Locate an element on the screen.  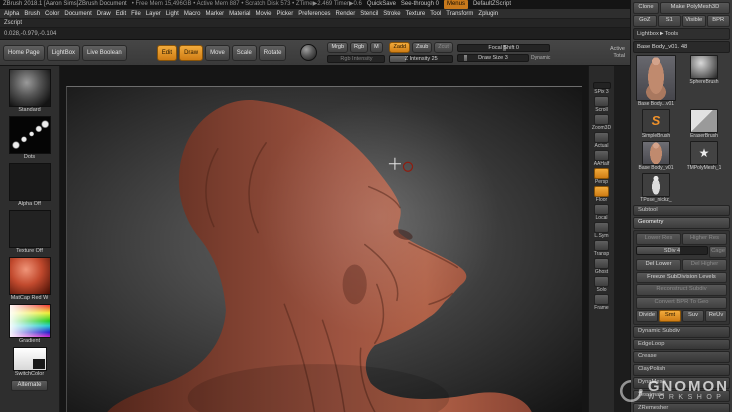
menu-item: Draw is located at coordinates (104, 14).